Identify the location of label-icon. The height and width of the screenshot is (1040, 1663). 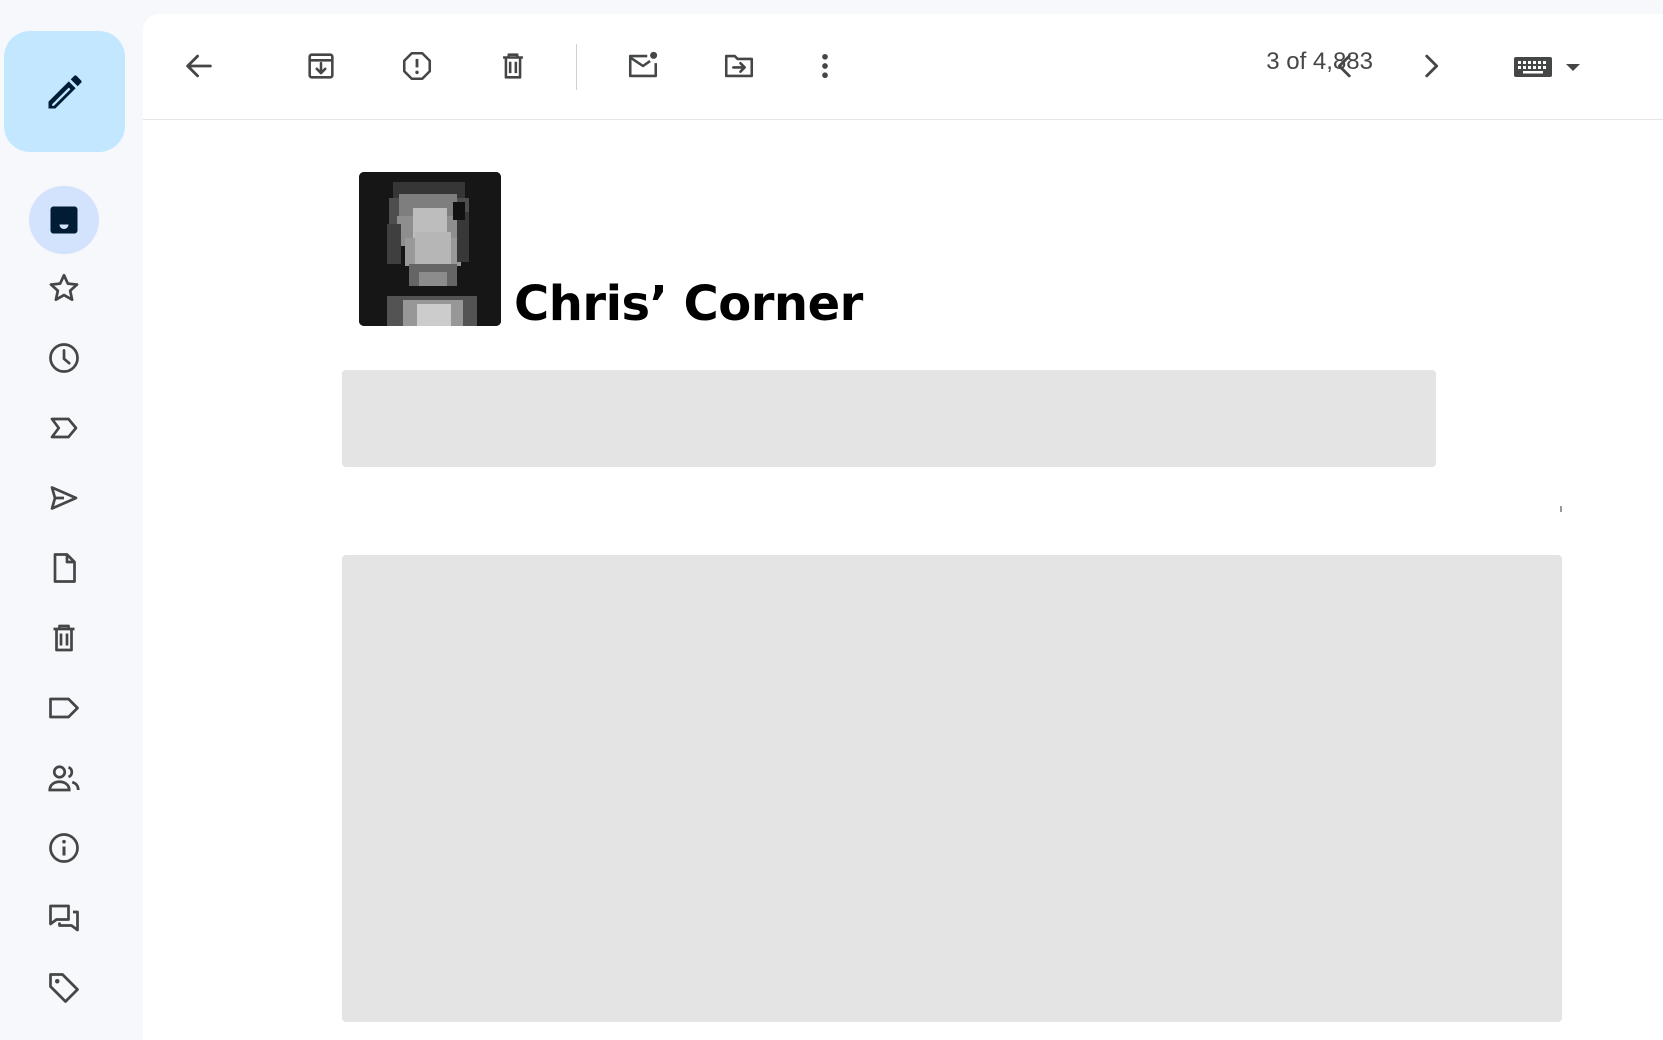
(64, 708).